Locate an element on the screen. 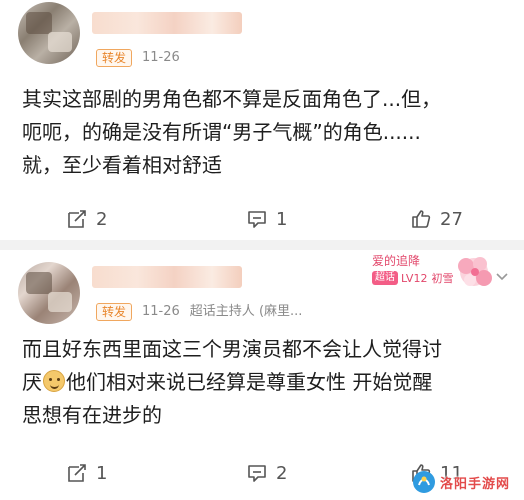 The width and height of the screenshot is (524, 500). repost-button: 2 is located at coordinates (86, 219).